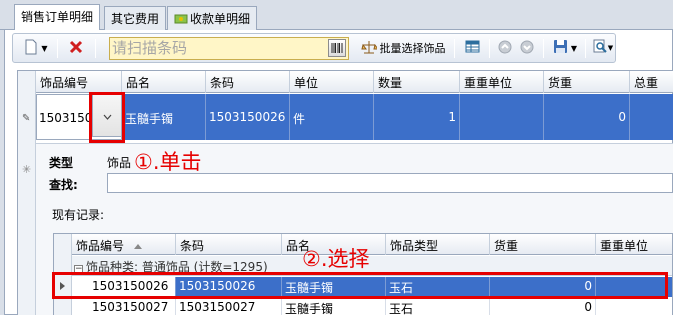 The height and width of the screenshot is (315, 673). I want to click on batch-select-button: 批量选择饰品, so click(403, 48).